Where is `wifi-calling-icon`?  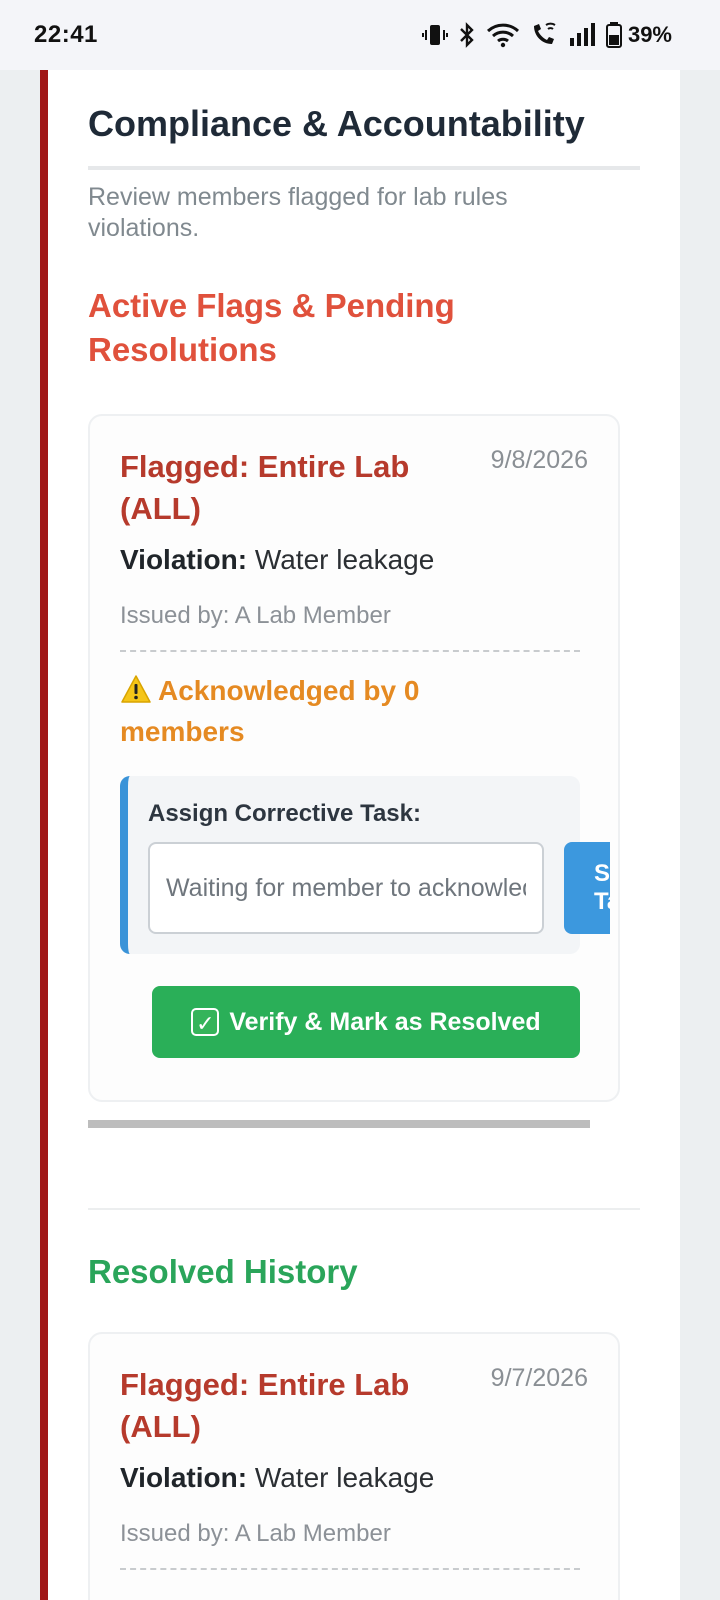
wifi-calling-icon is located at coordinates (544, 35).